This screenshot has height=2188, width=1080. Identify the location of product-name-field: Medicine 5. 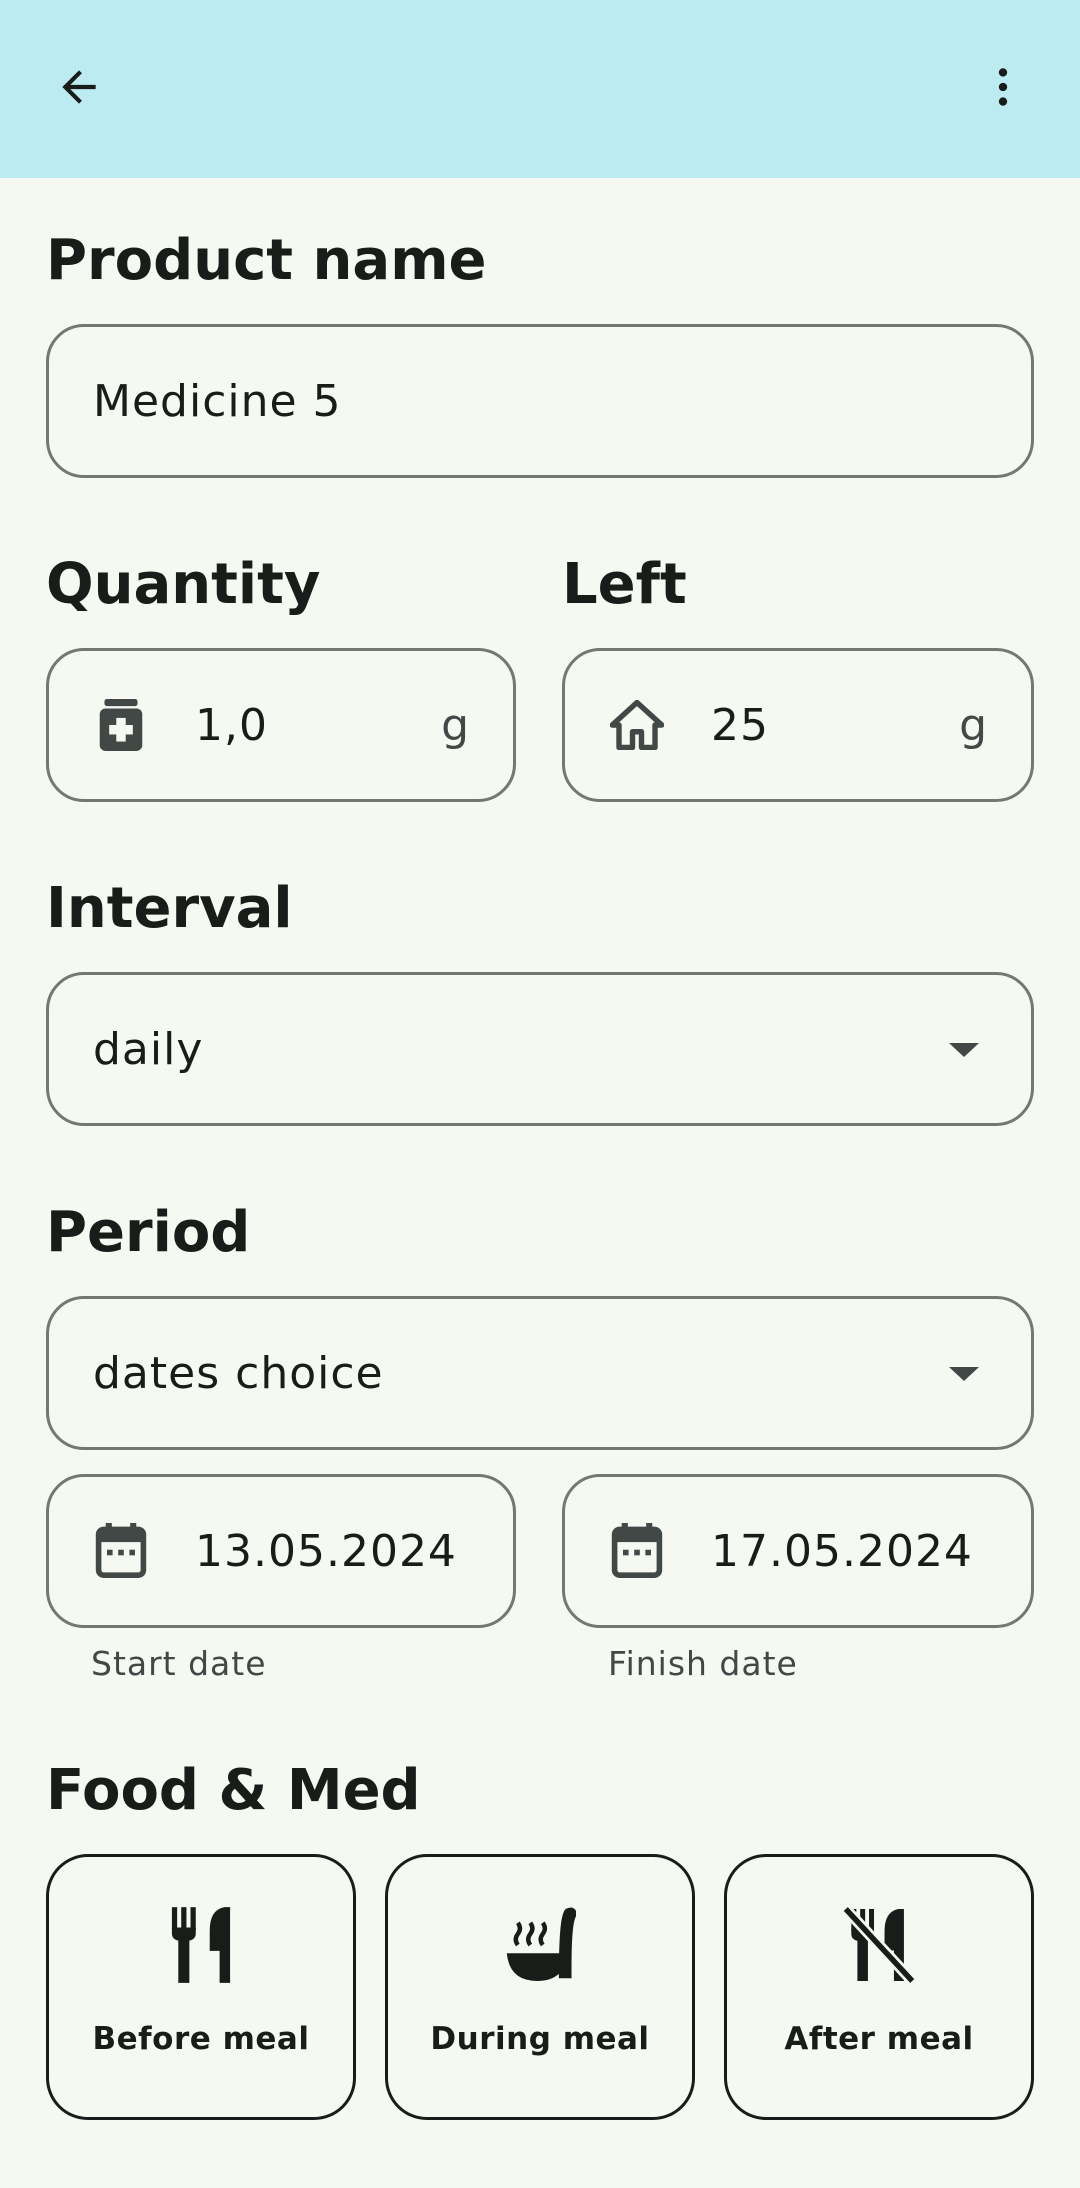
(540, 401).